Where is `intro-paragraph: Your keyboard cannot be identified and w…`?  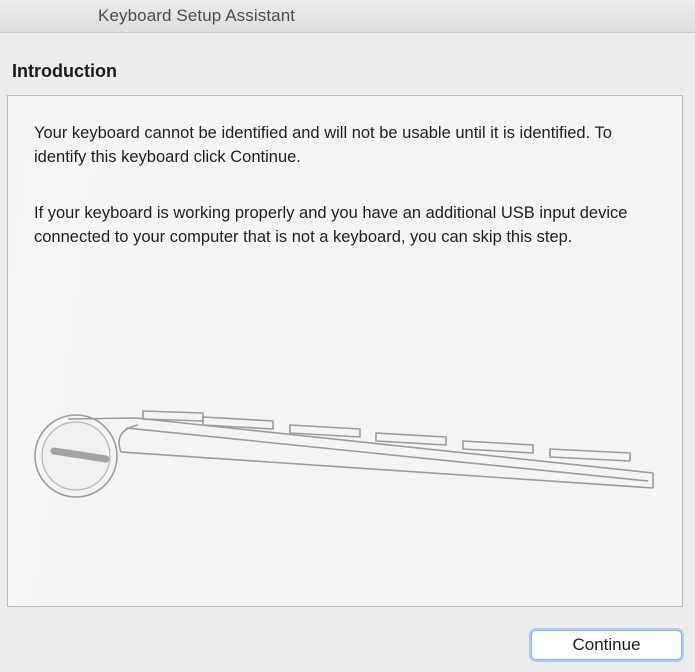
intro-paragraph: Your keyboard cannot be identified and w… is located at coordinates (323, 145).